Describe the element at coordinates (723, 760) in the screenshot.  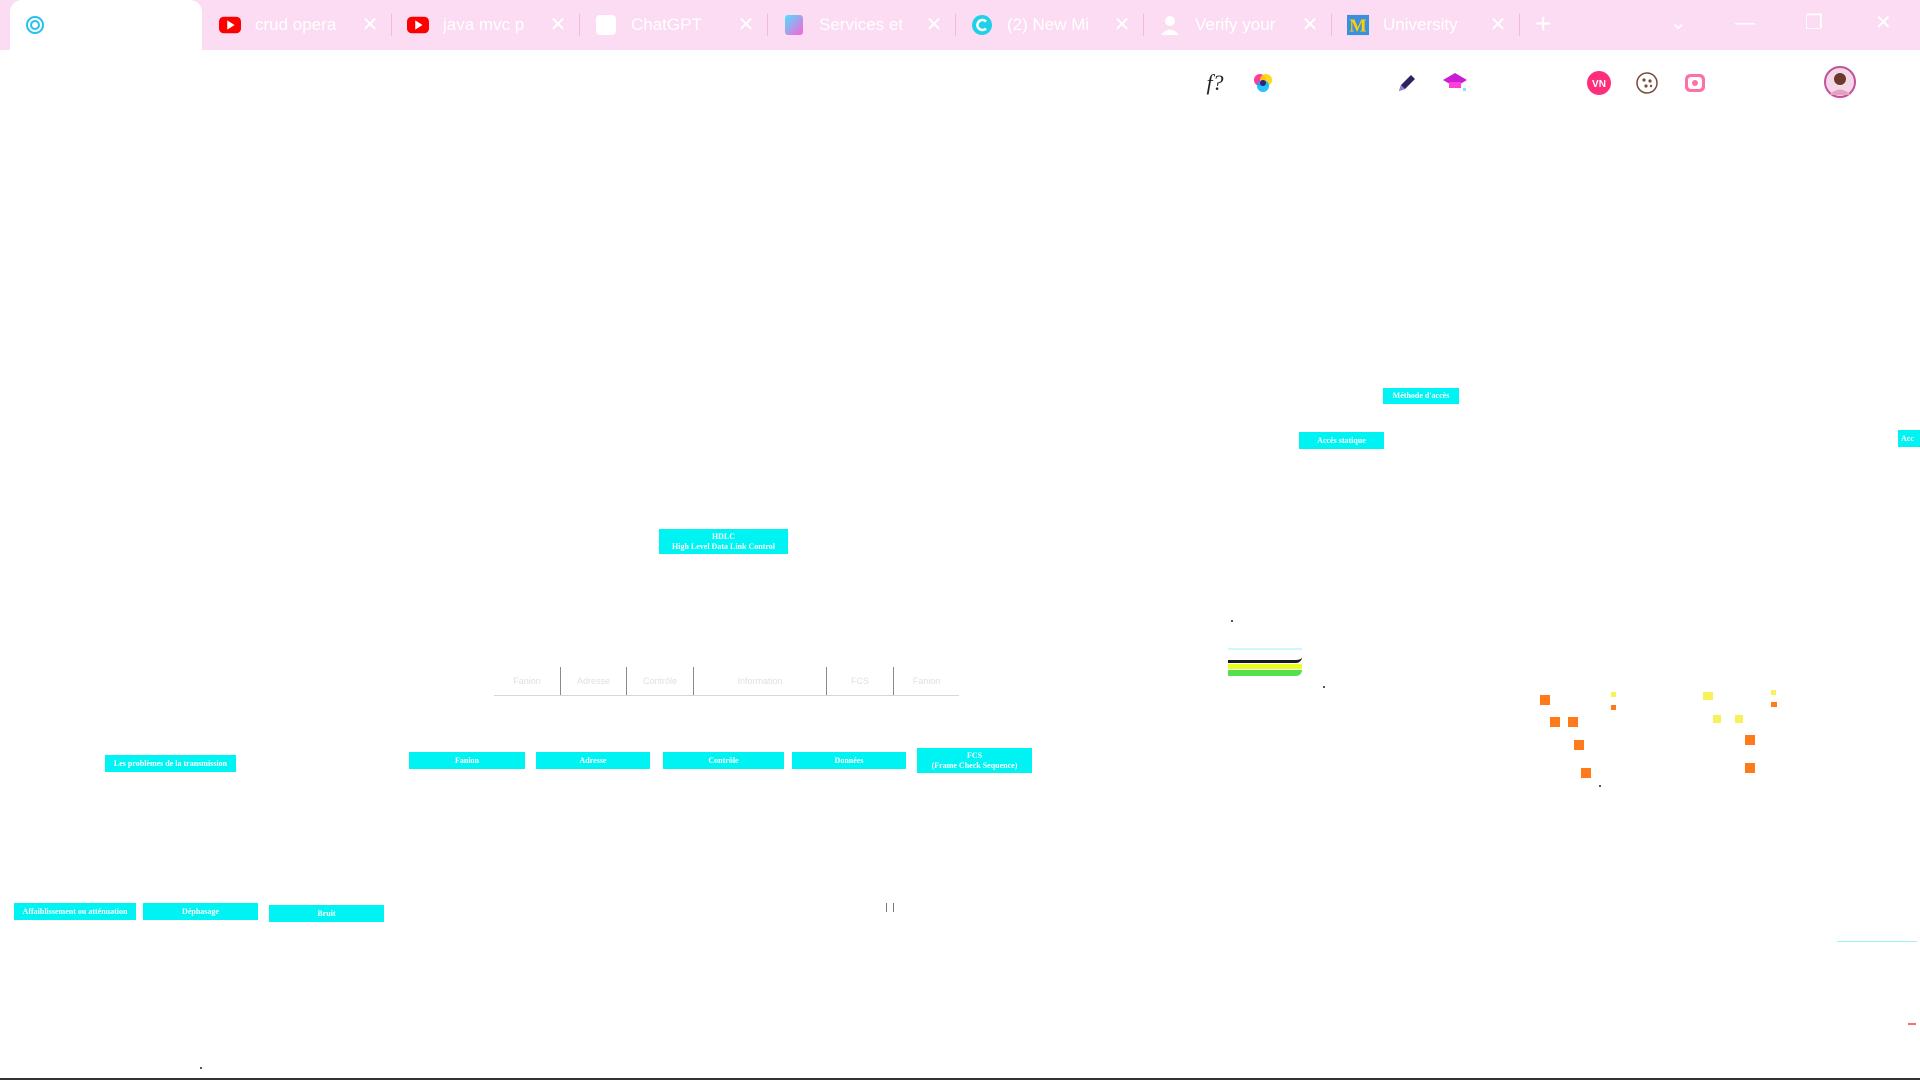
I see `field-box-controle: Contrôle` at that location.